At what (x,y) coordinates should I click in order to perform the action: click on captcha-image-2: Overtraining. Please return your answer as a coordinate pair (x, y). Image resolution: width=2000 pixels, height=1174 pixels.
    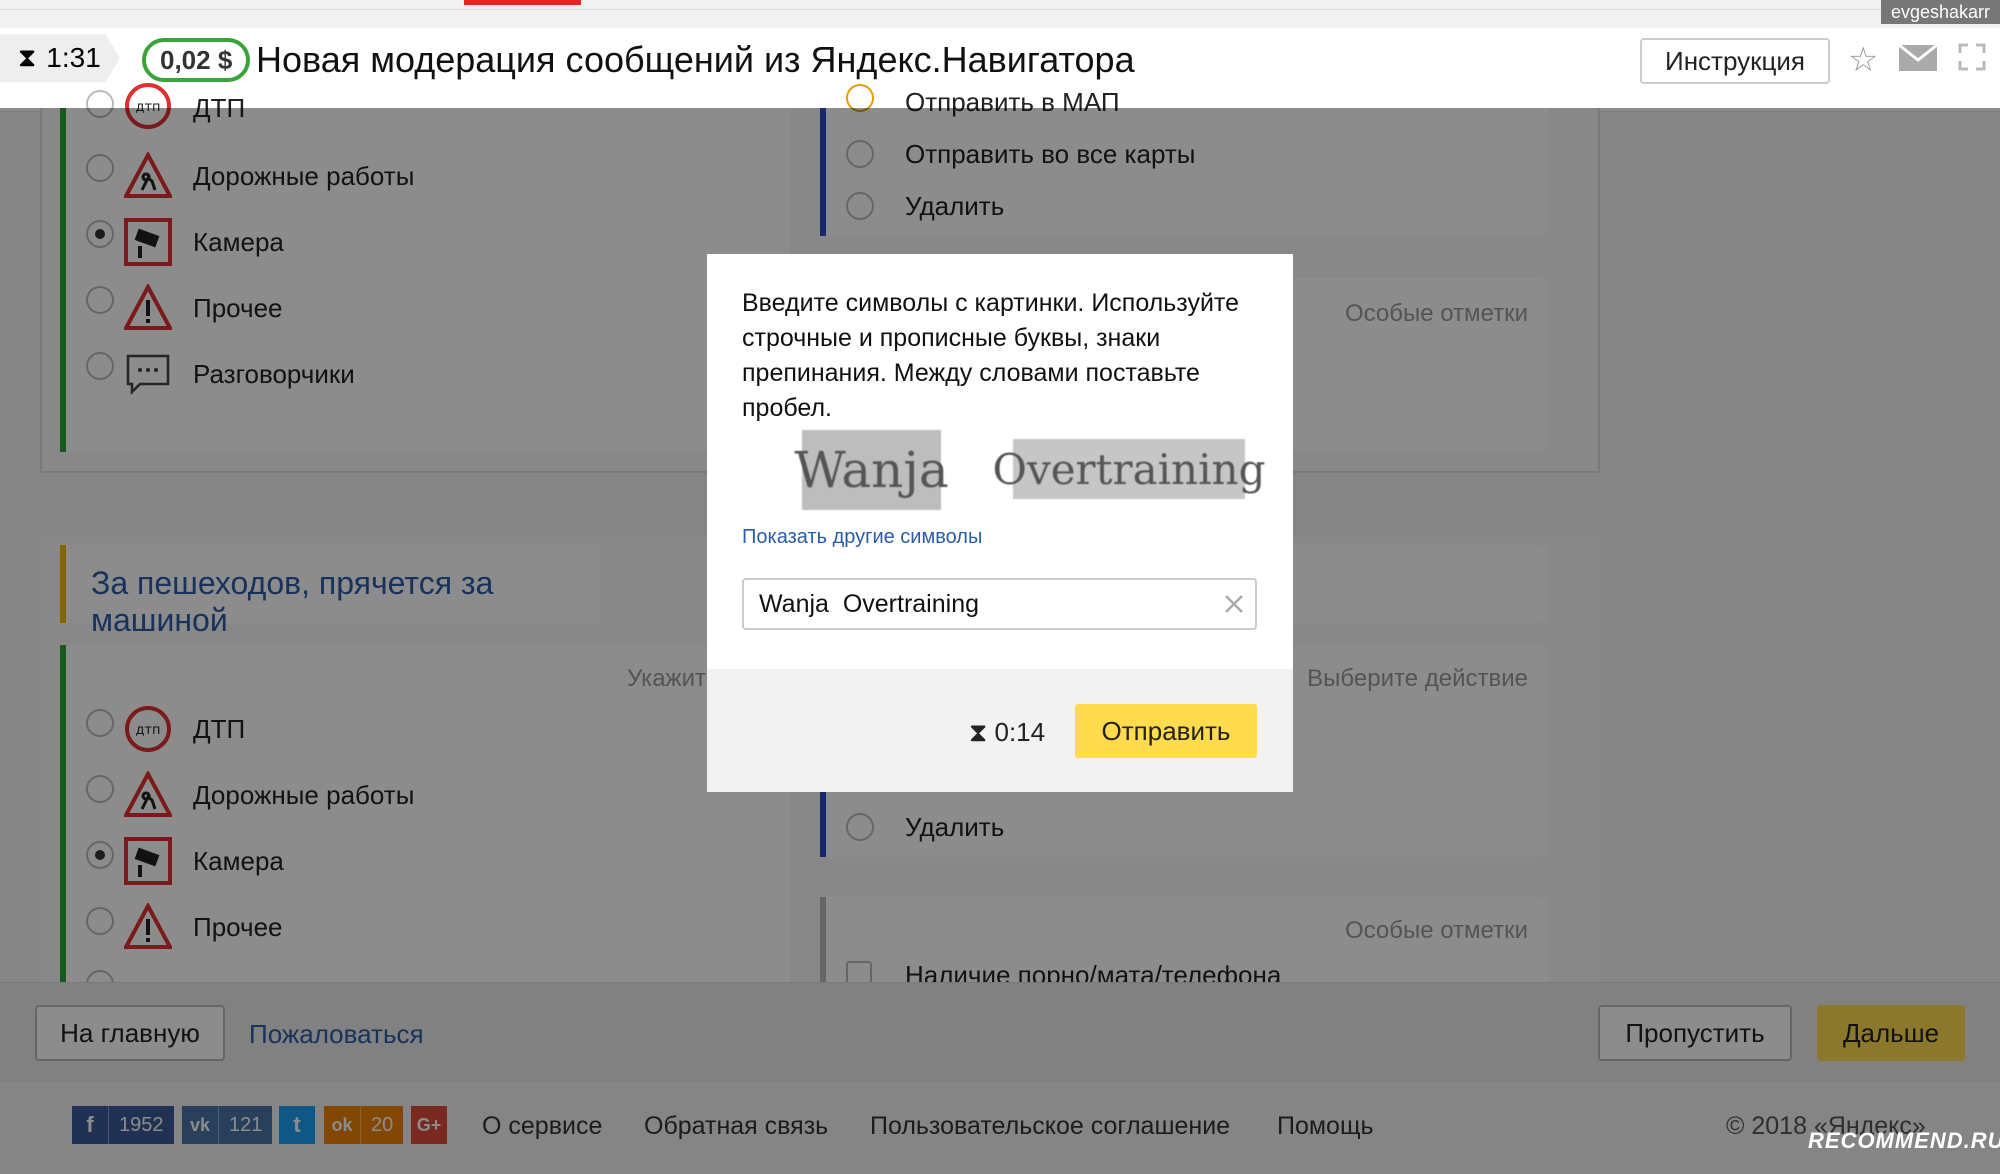
    Looking at the image, I should click on (1129, 469).